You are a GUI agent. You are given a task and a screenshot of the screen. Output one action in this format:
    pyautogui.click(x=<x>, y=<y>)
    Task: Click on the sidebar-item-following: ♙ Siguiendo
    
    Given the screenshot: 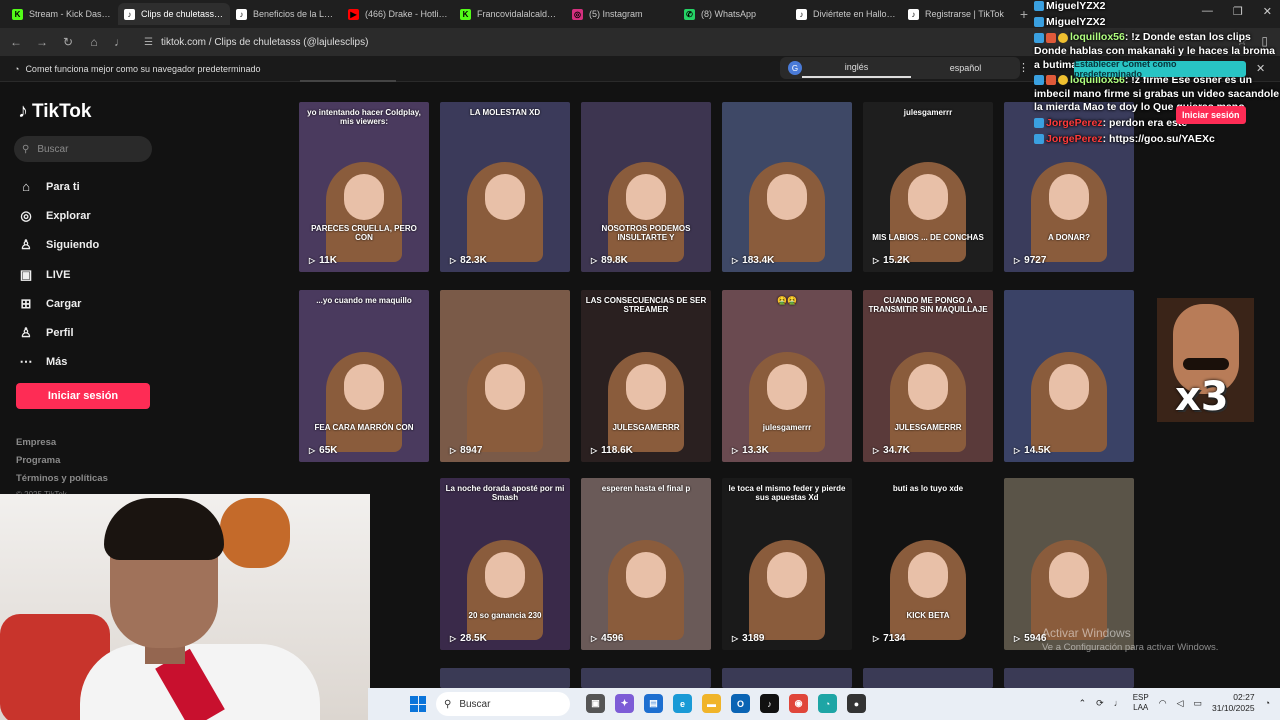 What is the action you would take?
    pyautogui.click(x=58, y=245)
    